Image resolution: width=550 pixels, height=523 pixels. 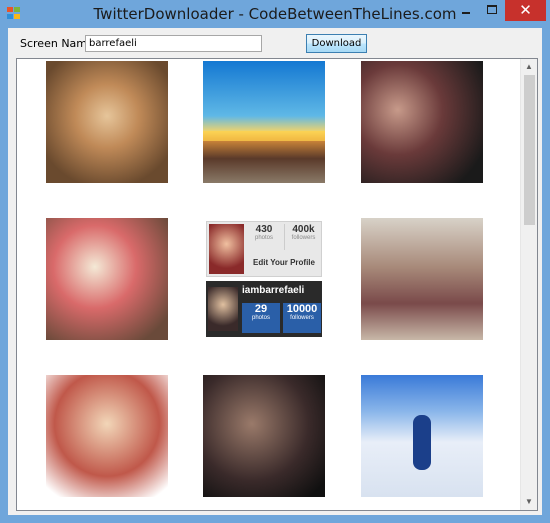 I want to click on maximize-icon, so click(x=492, y=9).